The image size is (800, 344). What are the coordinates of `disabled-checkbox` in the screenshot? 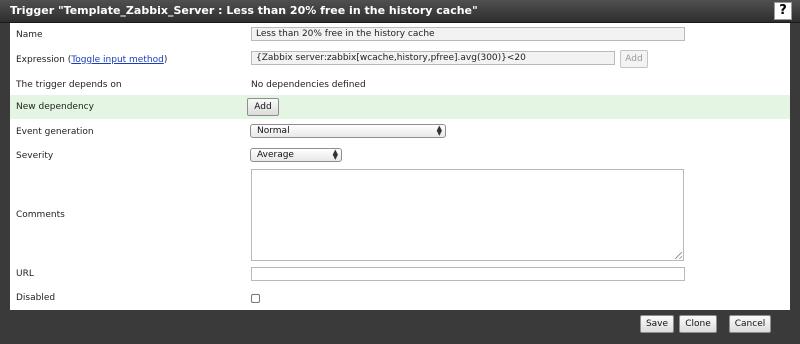 It's located at (255, 298).